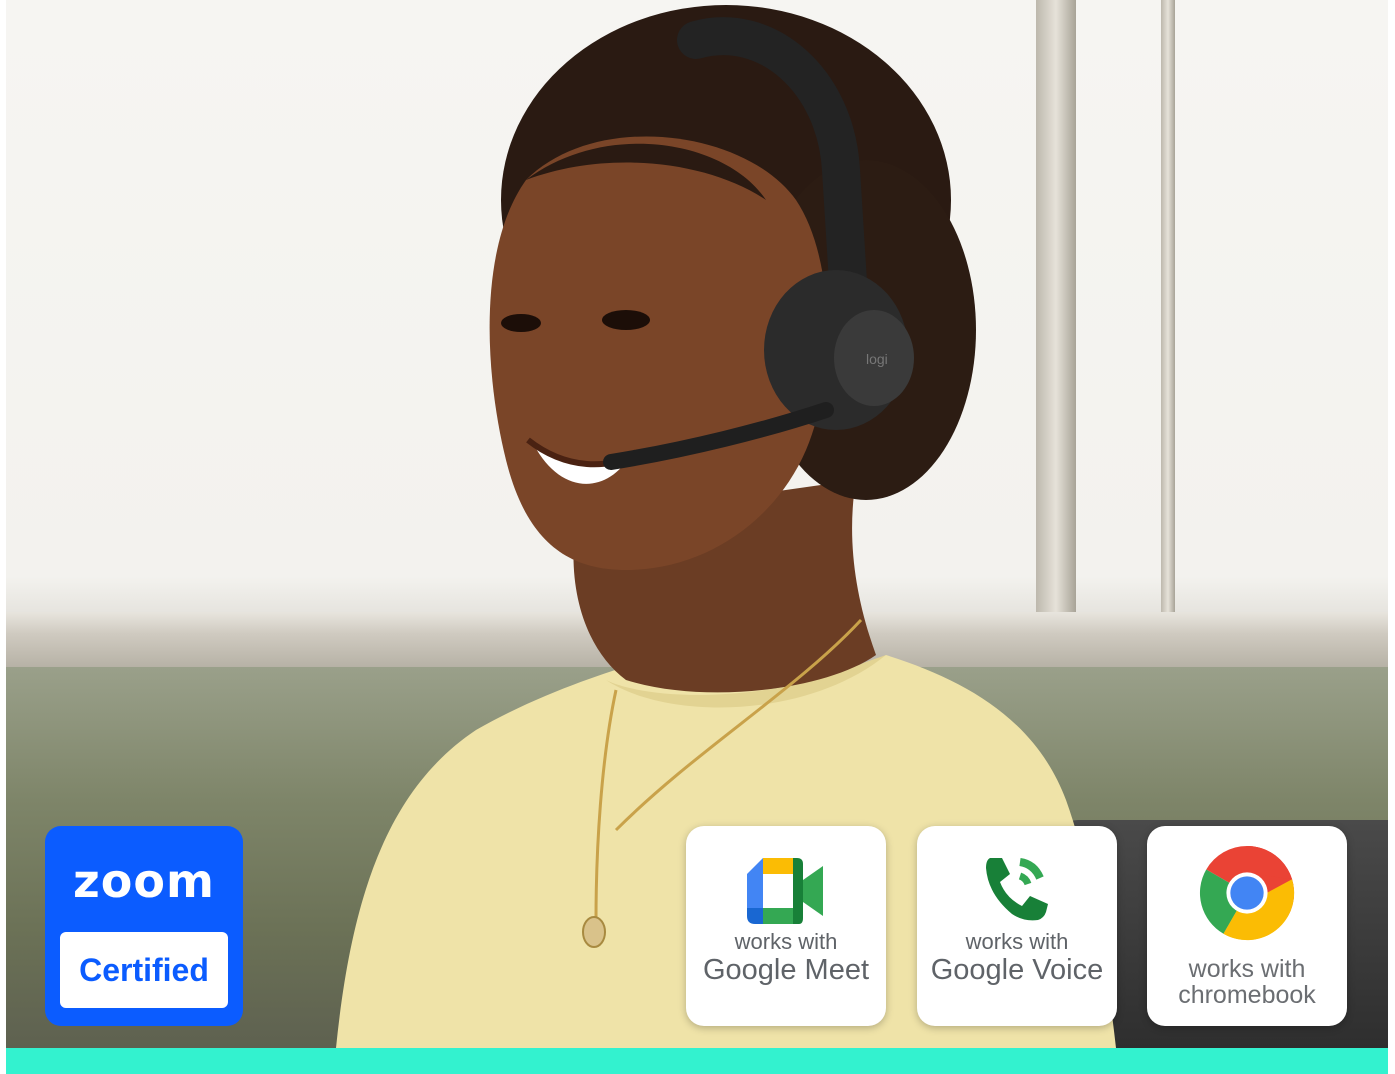  What do you see at coordinates (1017, 926) in the screenshot?
I see `google-voice-badge: works with Google Voice` at bounding box center [1017, 926].